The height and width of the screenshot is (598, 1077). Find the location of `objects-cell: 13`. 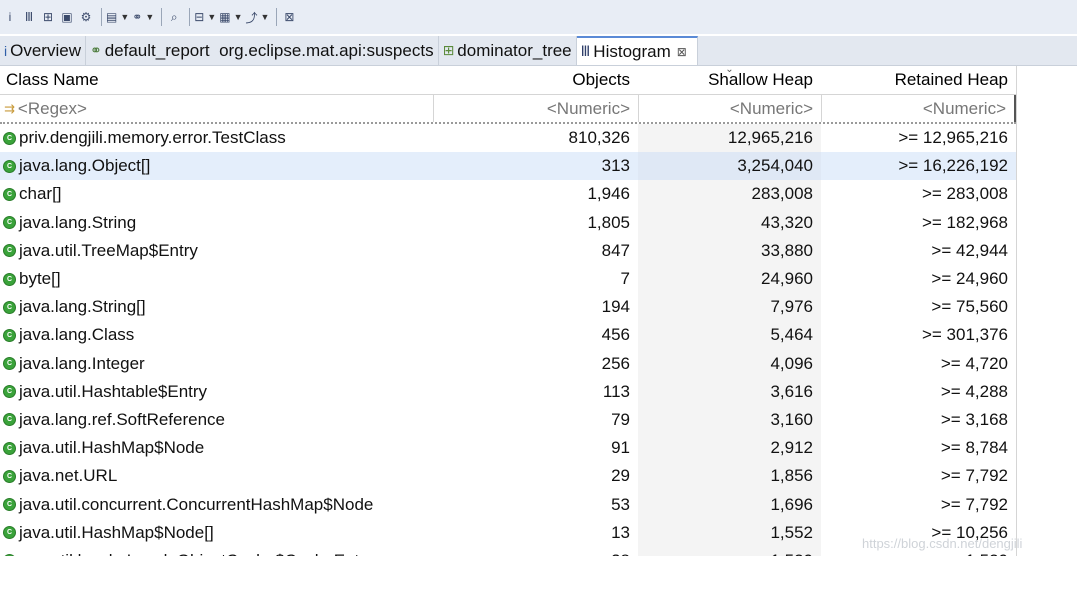

objects-cell: 13 is located at coordinates (620, 532).